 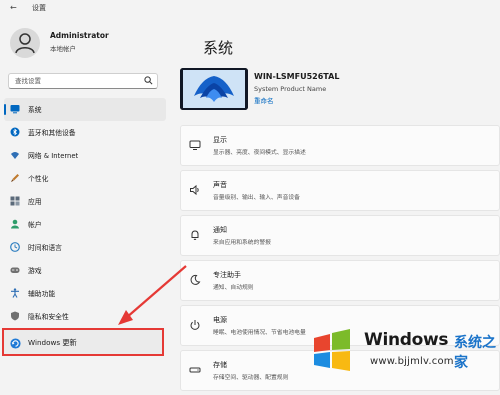 What do you see at coordinates (256, 198) in the screenshot?
I see `card-subtitle: 音量级别、输出、输入、声音设备` at bounding box center [256, 198].